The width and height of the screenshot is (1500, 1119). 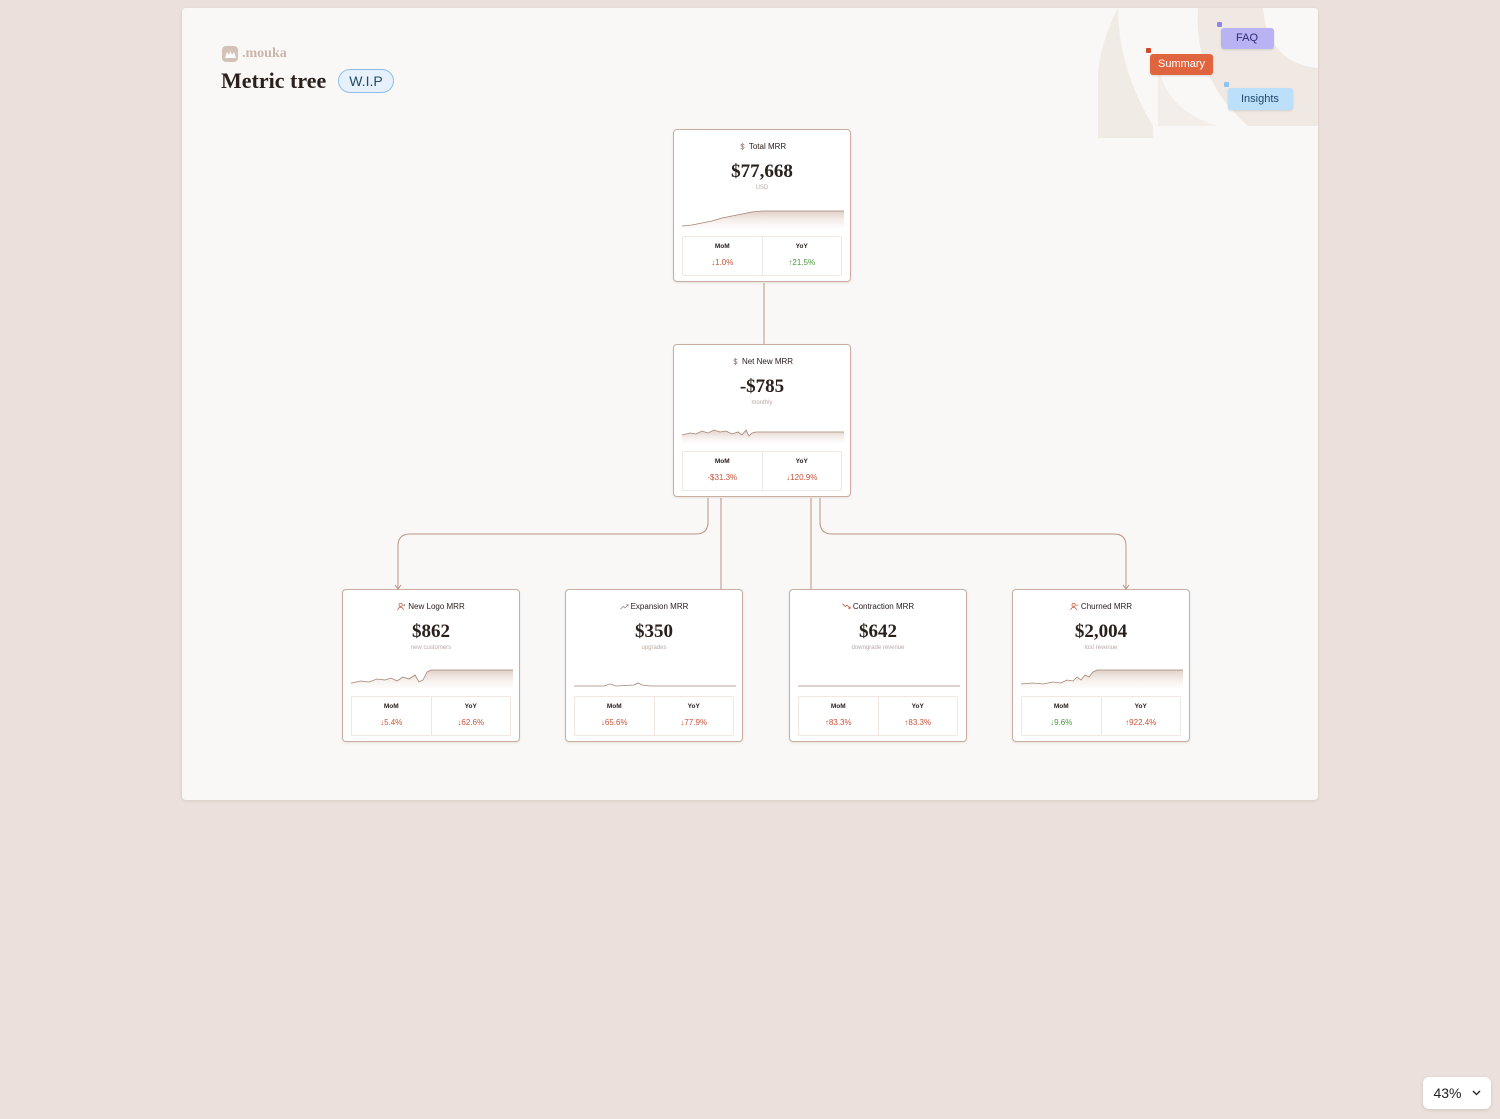 I want to click on stat-value: ↓77.9%, so click(x=694, y=722).